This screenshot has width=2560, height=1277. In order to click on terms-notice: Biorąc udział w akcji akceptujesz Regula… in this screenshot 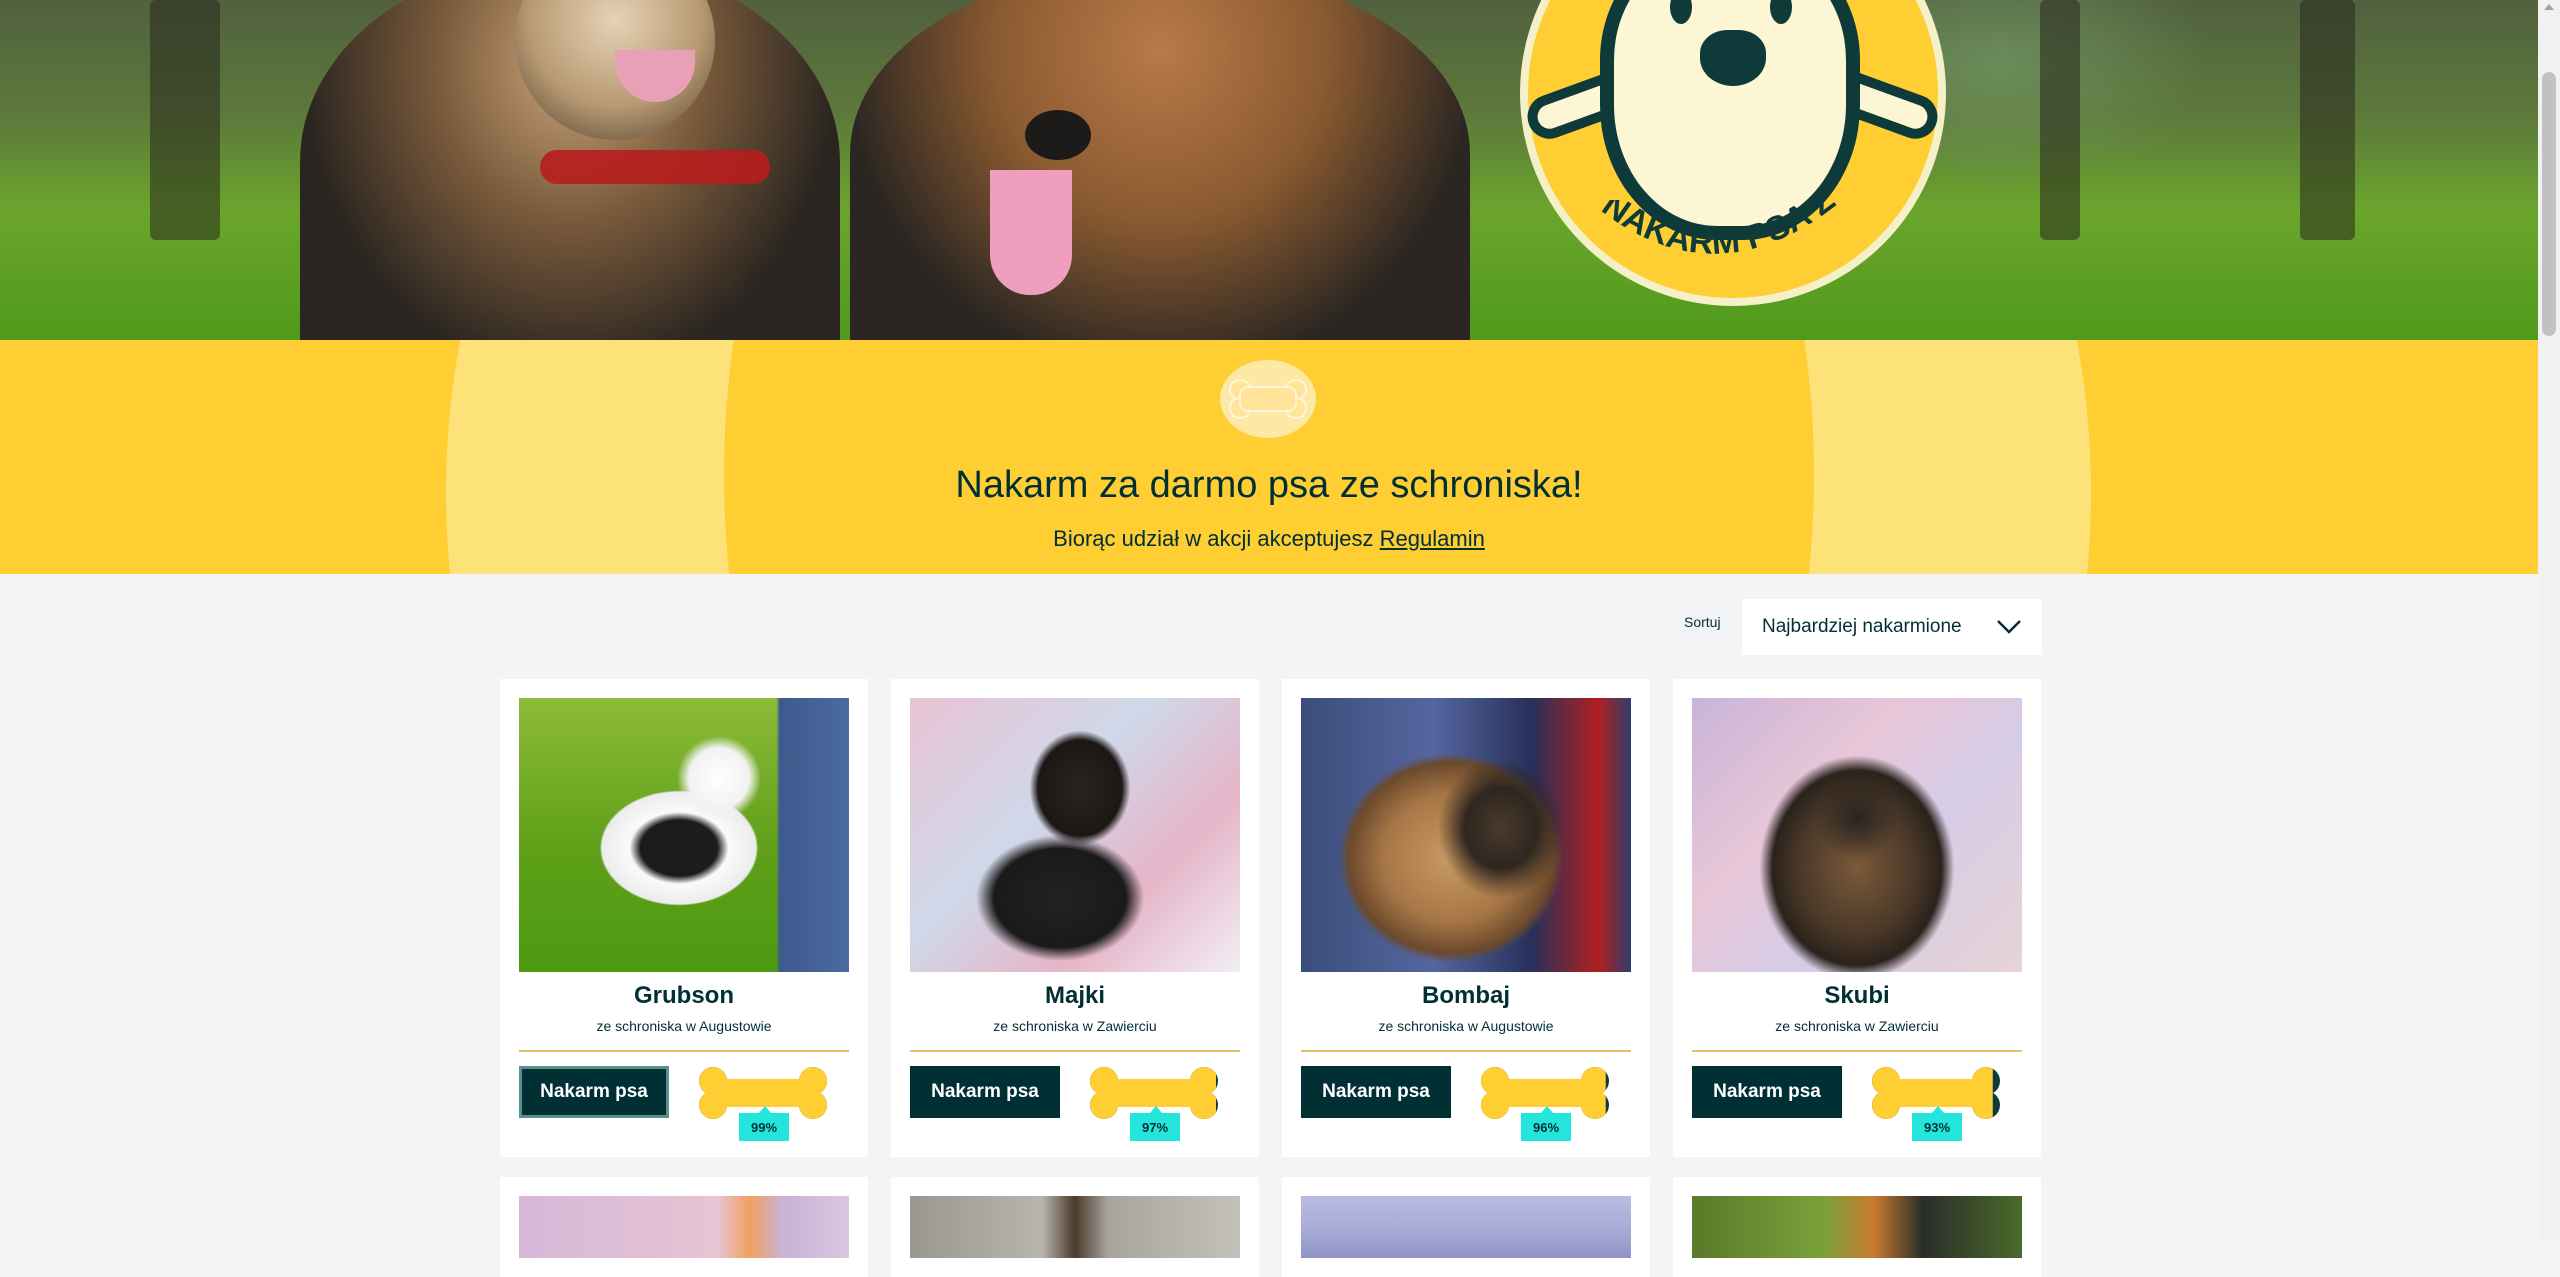, I will do `click(1269, 539)`.